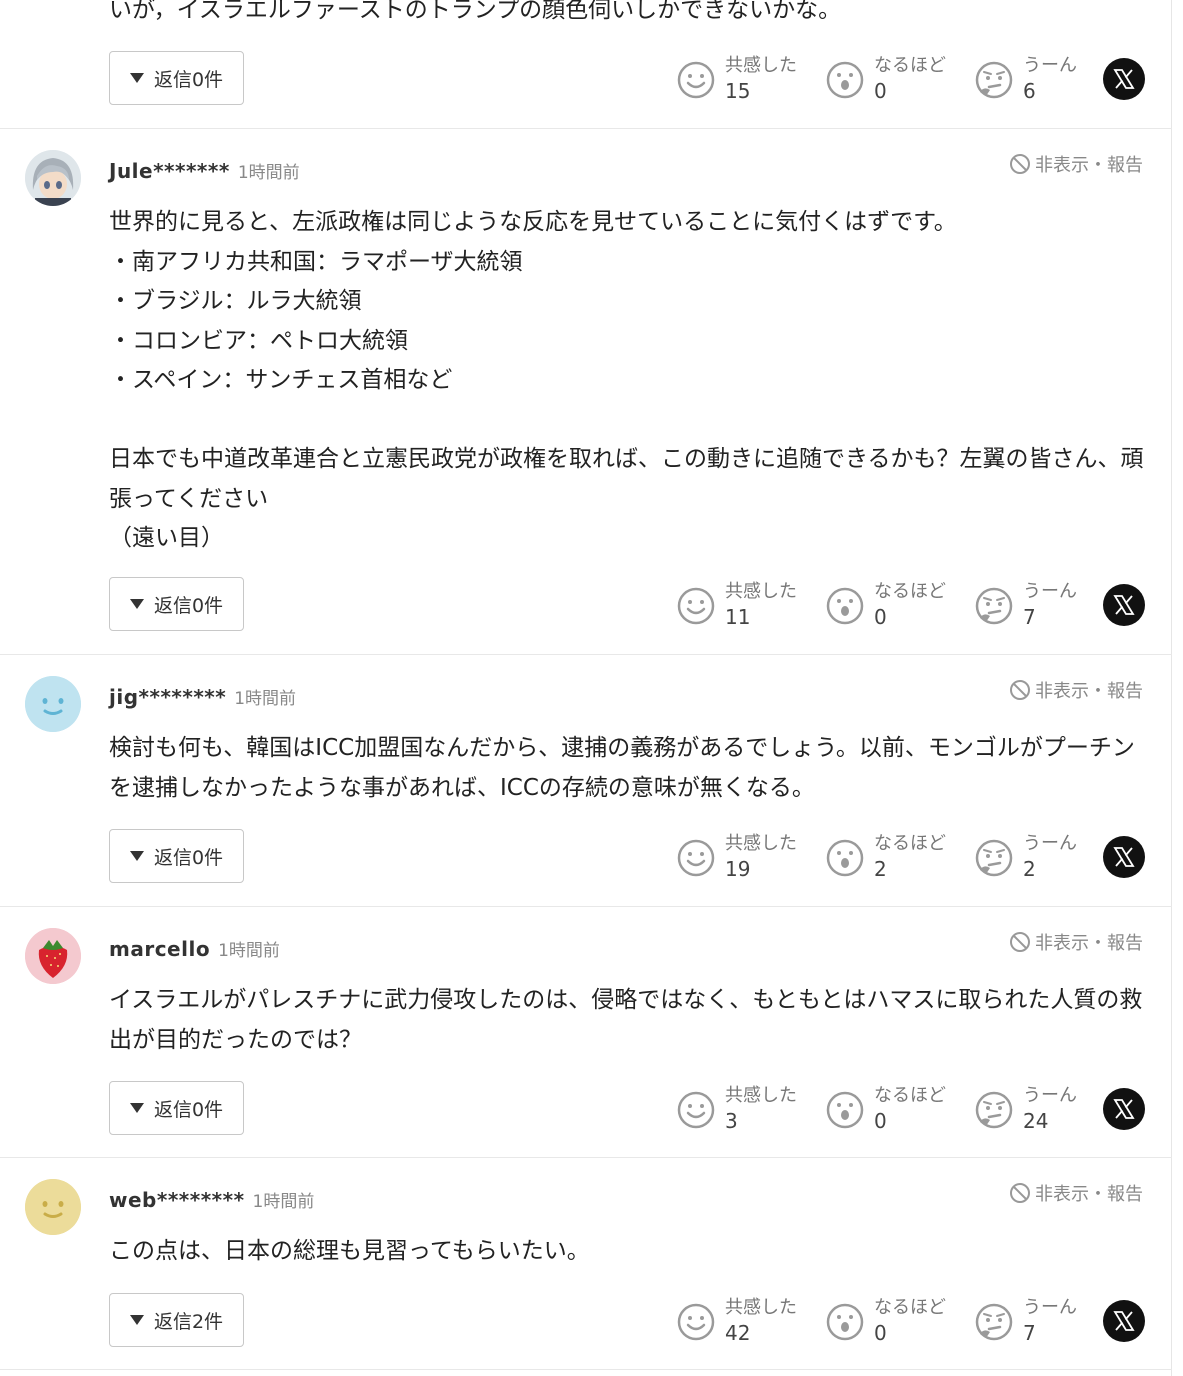 The width and height of the screenshot is (1183, 1376). I want to click on strawberry-avatar-icon, so click(53, 956).